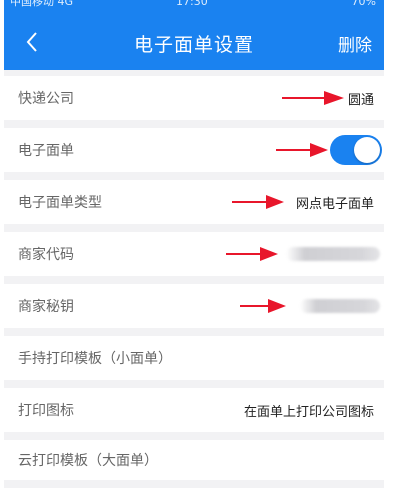 This screenshot has width=400, height=488. Describe the element at coordinates (46, 255) in the screenshot. I see `merchant-code-label: 商家代码` at that location.